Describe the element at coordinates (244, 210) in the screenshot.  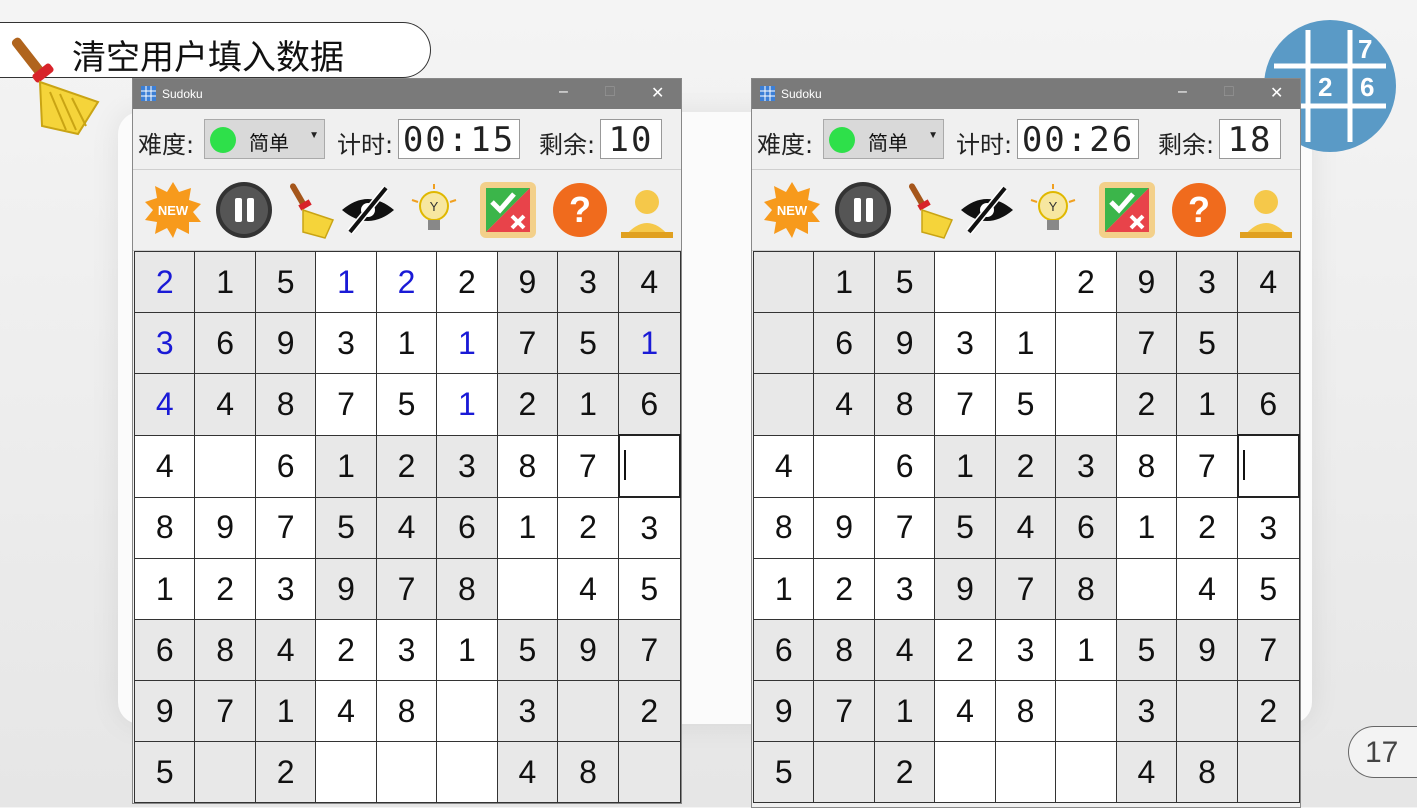
I see `pause-button` at that location.